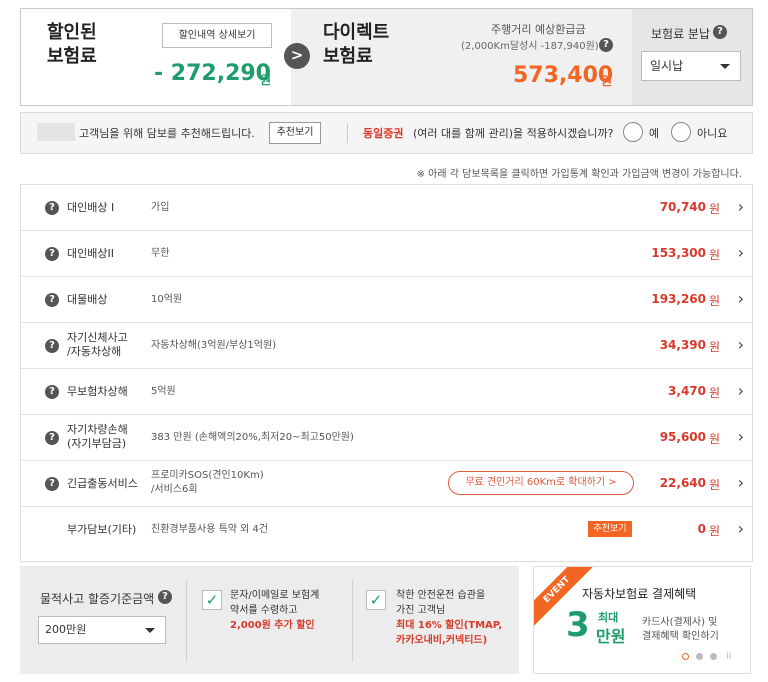 The image size is (768, 682). I want to click on coverage-name: 자기신체사고 /자동차상해, so click(97, 345).